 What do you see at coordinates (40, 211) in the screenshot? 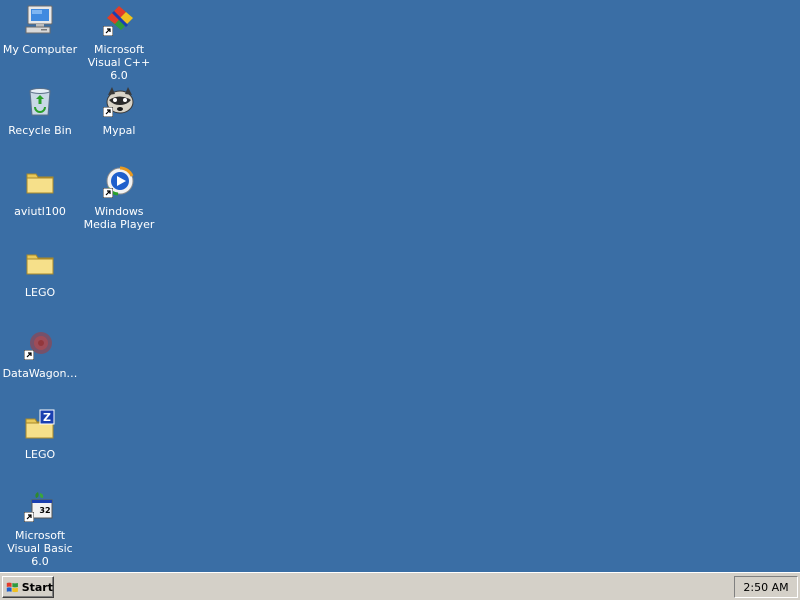
I see `desktop-icon-label: aviutl100` at bounding box center [40, 211].